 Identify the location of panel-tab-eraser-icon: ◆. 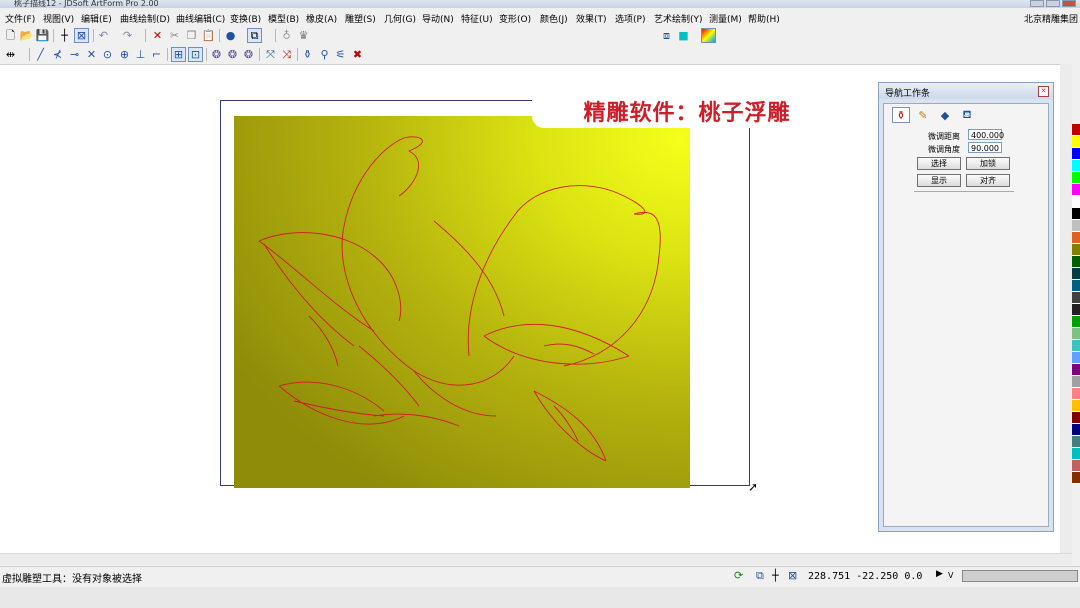
(945, 115).